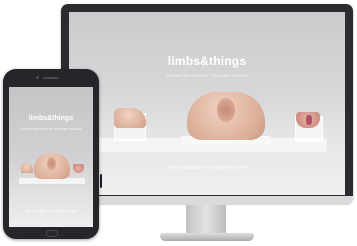  Describe the element at coordinates (37, 77) in the screenshot. I see `camera-icon` at that location.